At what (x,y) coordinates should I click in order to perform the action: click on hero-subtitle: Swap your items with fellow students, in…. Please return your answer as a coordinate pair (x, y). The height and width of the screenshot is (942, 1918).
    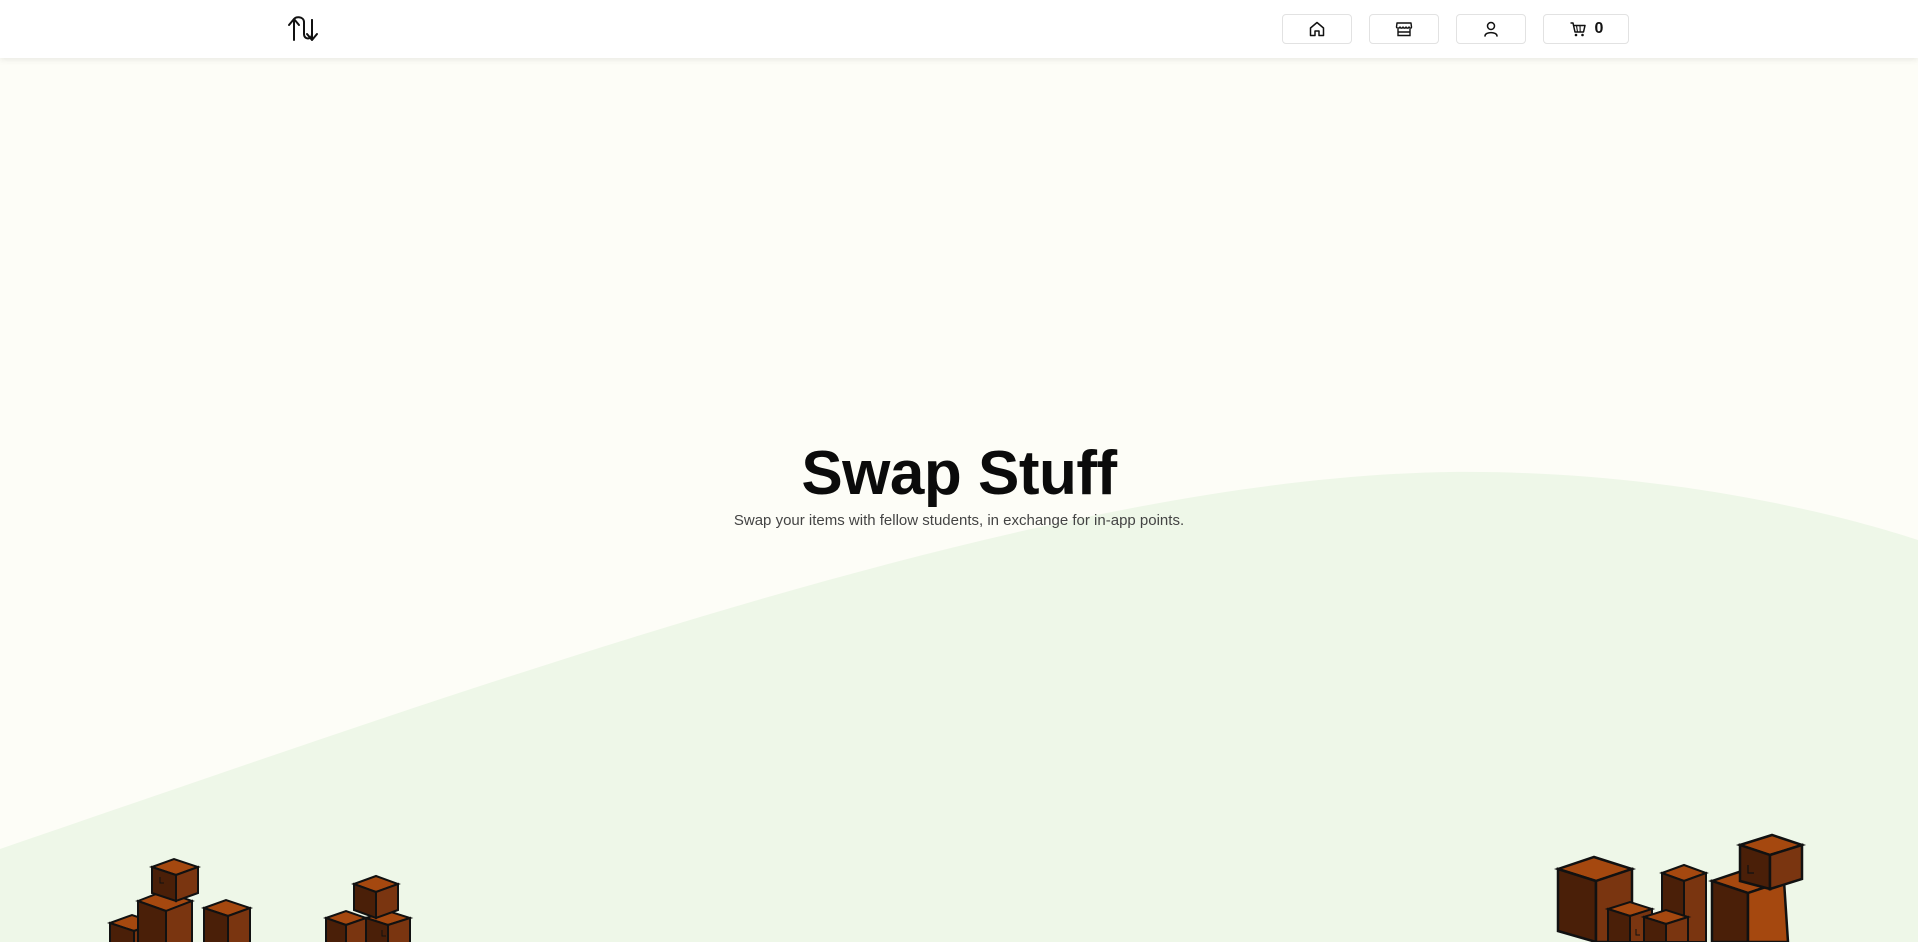
    Looking at the image, I should click on (959, 520).